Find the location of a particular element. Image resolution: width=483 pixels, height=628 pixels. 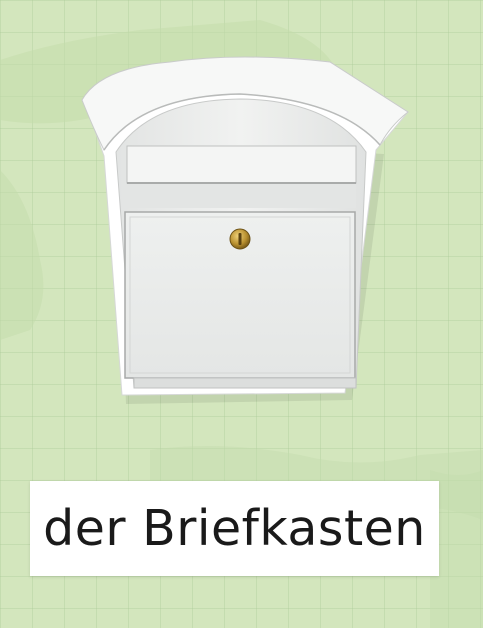

caption-card: der Briefkasten is located at coordinates (234, 528).